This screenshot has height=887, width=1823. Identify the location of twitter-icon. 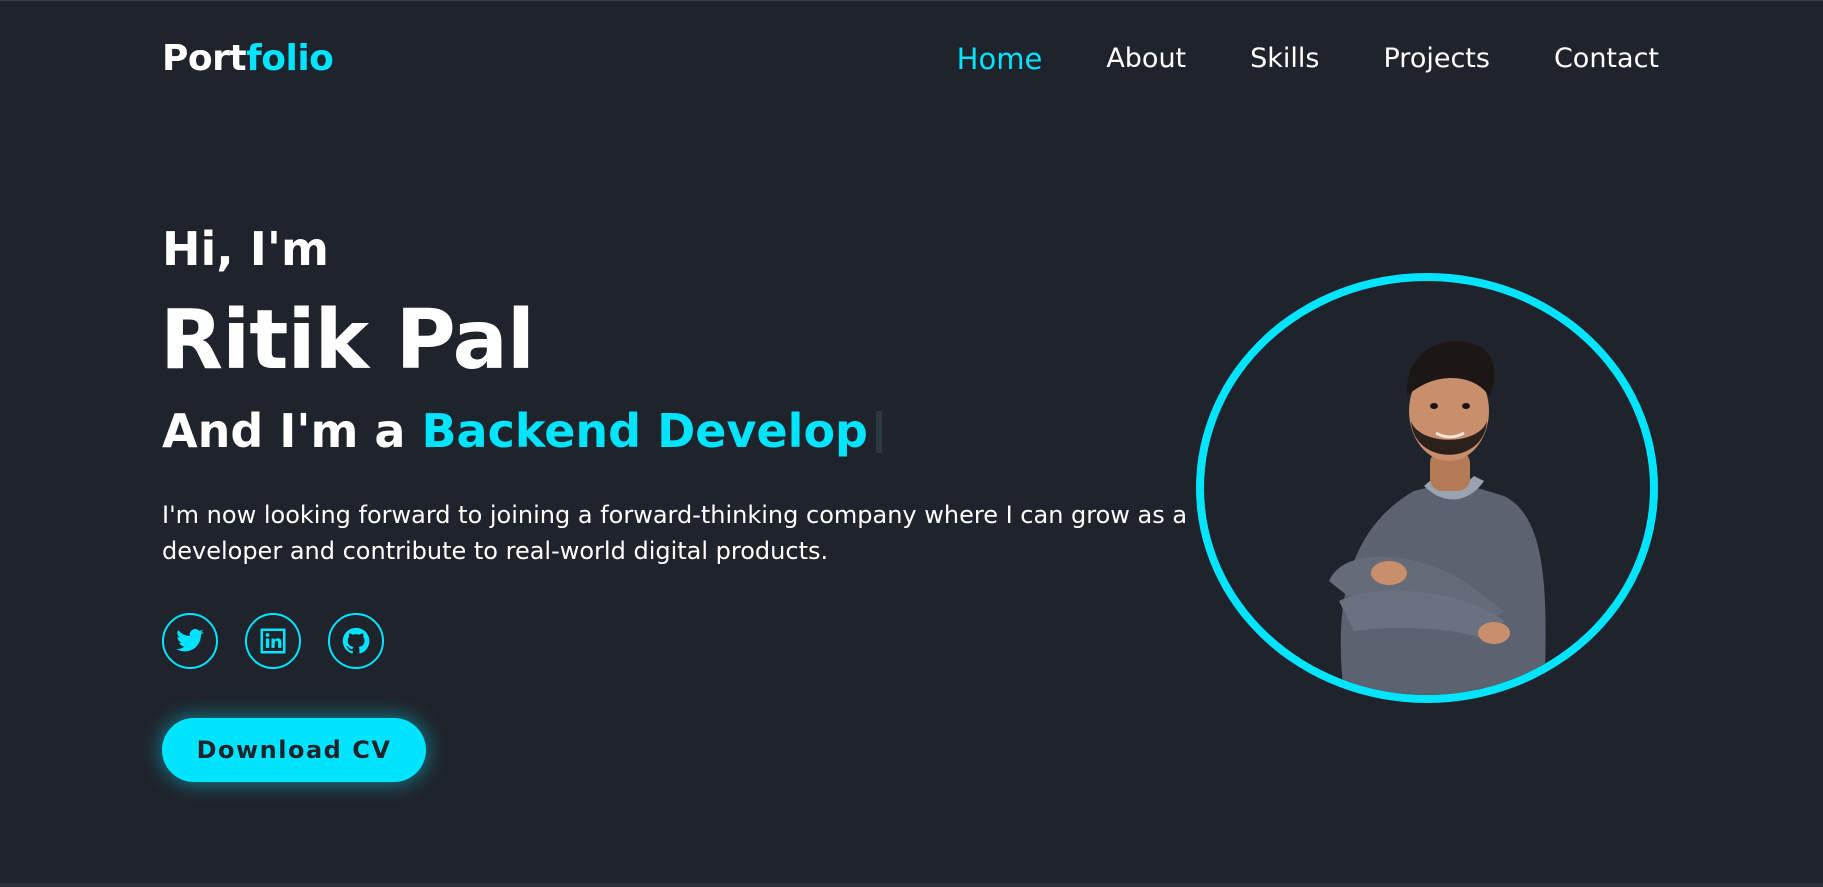
(190, 640).